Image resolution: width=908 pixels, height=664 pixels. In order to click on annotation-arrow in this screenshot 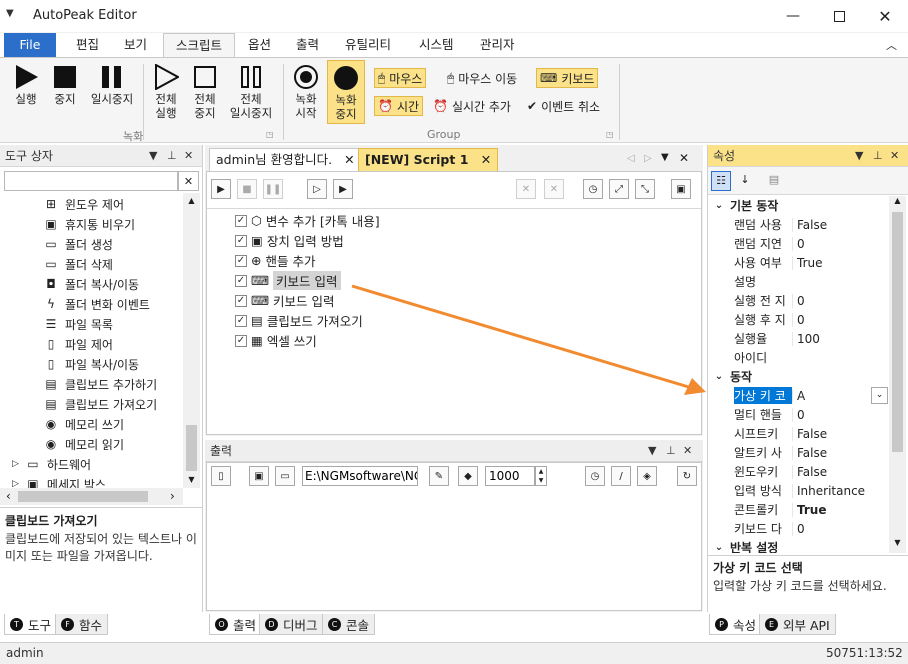, I will do `click(528, 339)`.